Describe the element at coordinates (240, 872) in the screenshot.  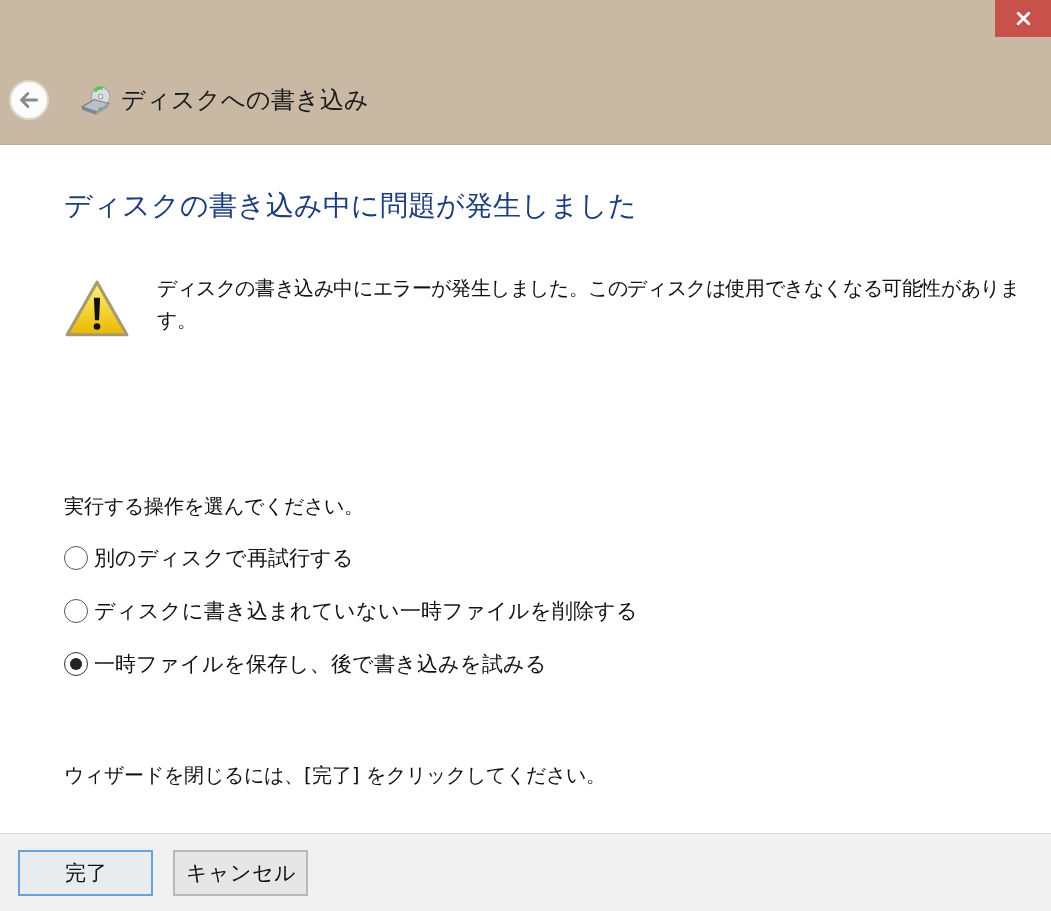
I see `cancel-button: キャンセル` at that location.